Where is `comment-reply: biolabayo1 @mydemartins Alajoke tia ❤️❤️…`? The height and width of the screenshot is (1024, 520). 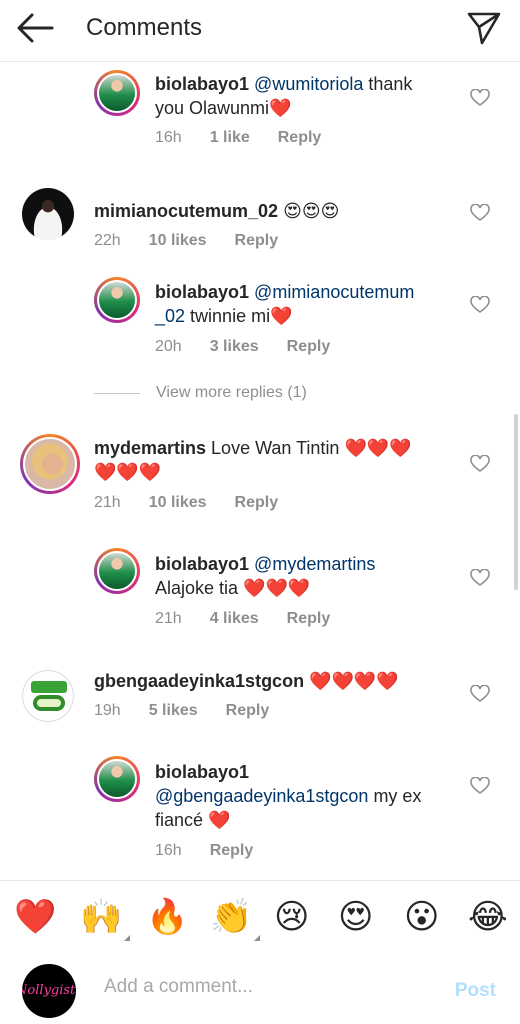 comment-reply: biolabayo1 @mydemartins Alajoke tia ❤️❤️… is located at coordinates (260, 592).